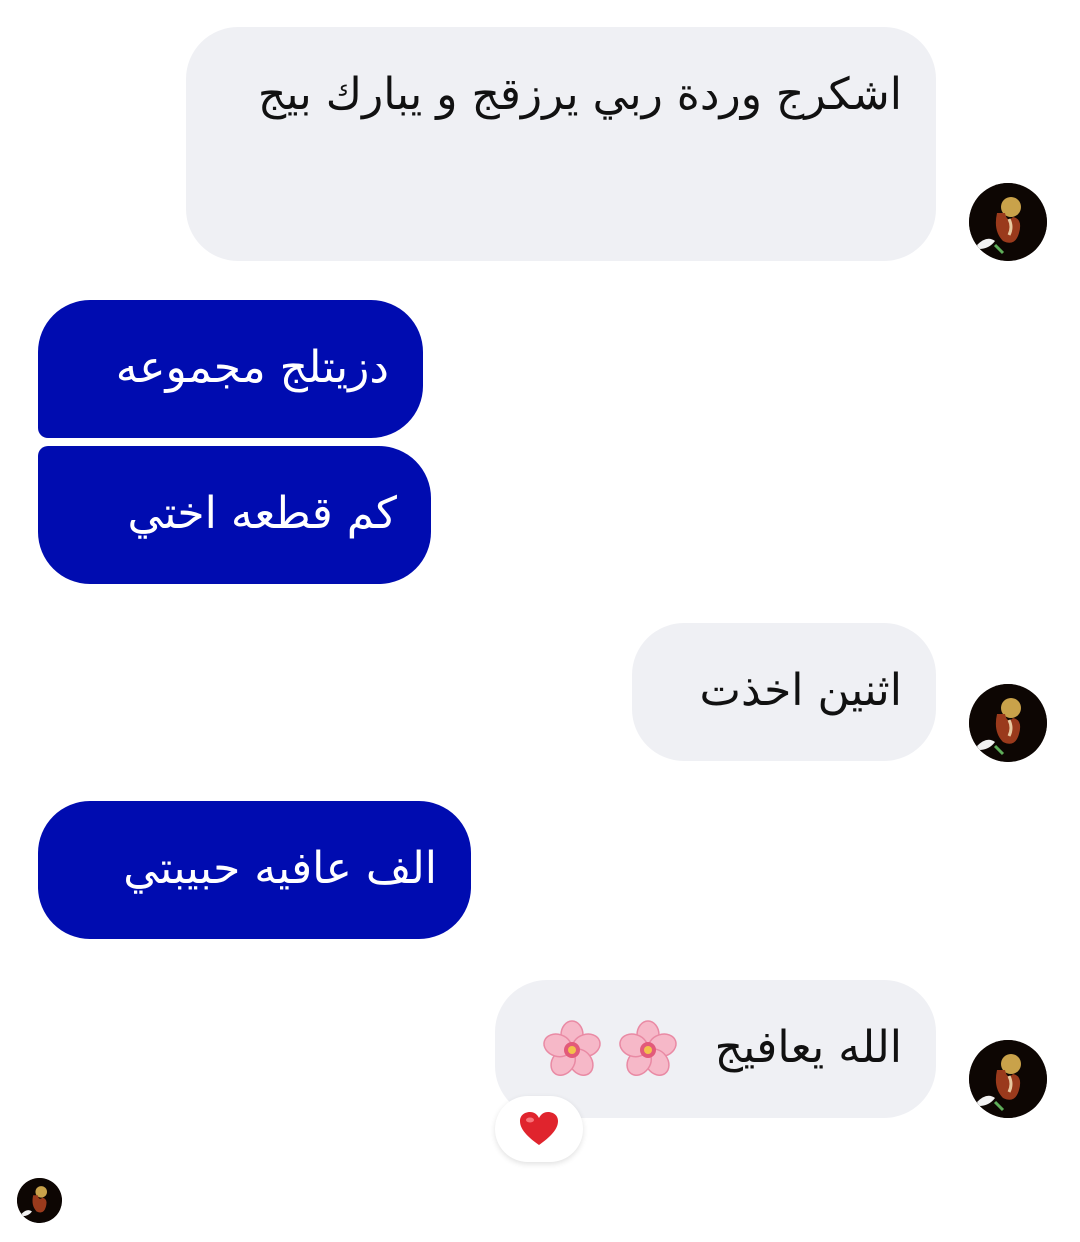  Describe the element at coordinates (610, 1048) in the screenshot. I see `emoji-group` at that location.